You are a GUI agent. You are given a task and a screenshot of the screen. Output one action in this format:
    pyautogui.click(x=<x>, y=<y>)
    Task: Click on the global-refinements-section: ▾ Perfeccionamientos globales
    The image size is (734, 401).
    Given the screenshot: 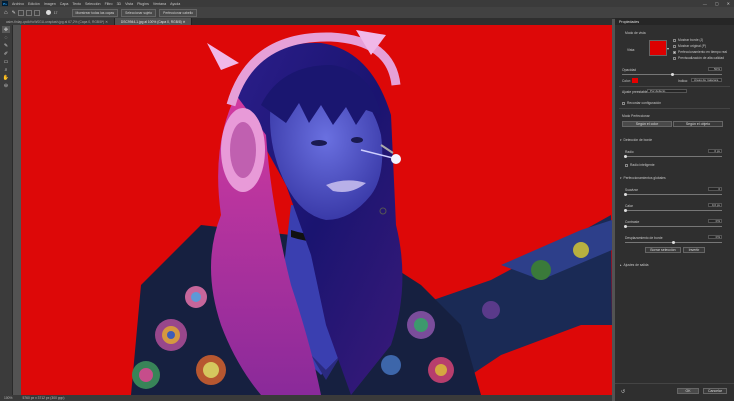 What is the action you would take?
    pyautogui.click(x=643, y=178)
    